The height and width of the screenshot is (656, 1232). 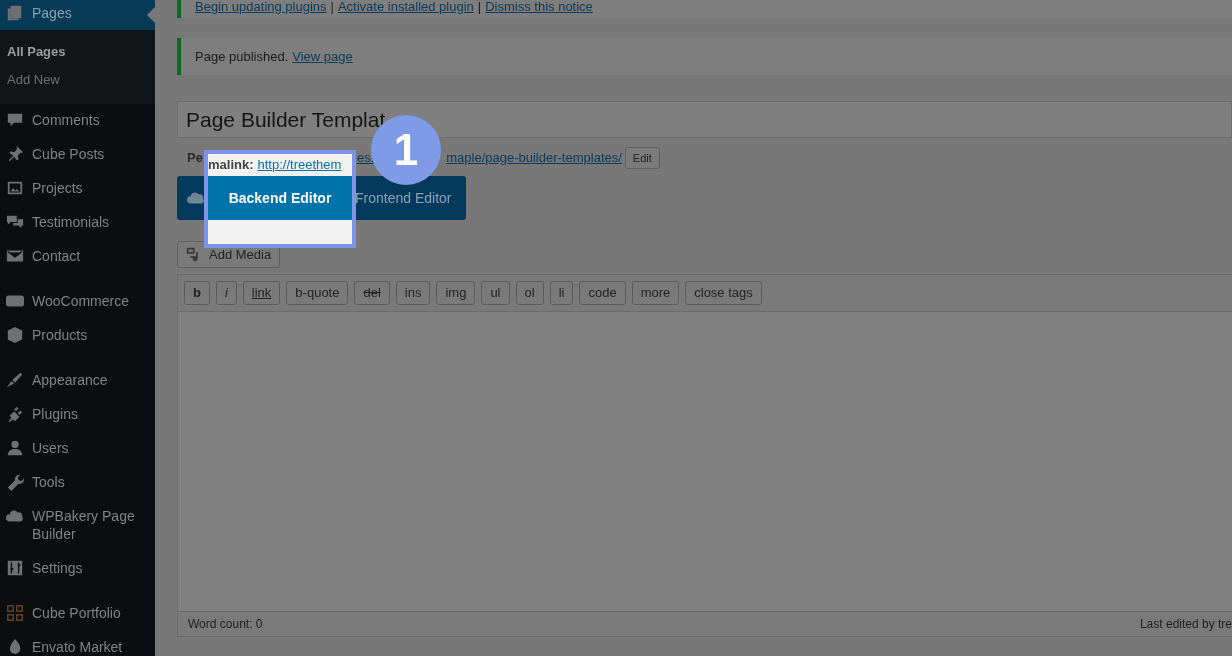 What do you see at coordinates (15, 568) in the screenshot?
I see `sliders-icon` at bounding box center [15, 568].